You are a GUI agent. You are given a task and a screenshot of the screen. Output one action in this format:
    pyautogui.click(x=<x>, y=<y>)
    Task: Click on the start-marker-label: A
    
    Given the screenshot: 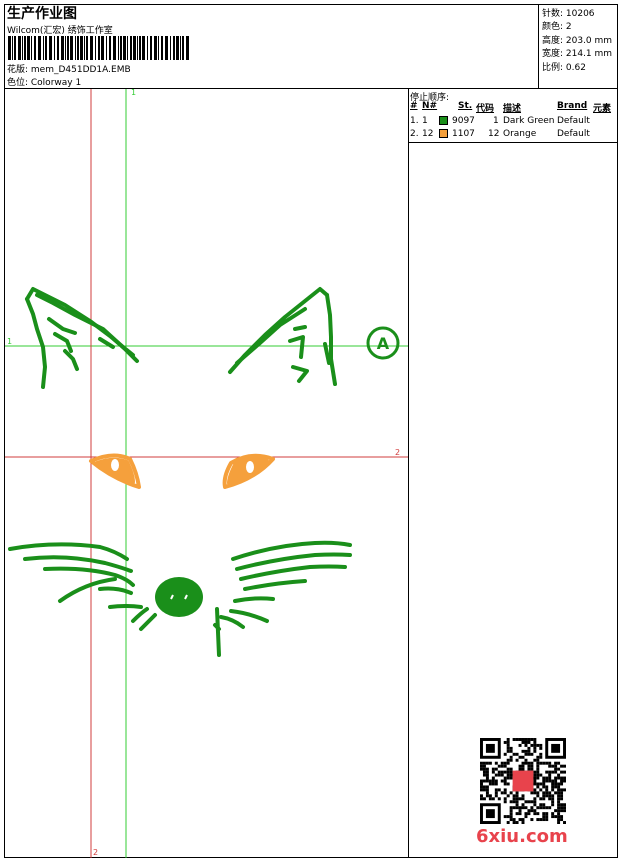 What is the action you would take?
    pyautogui.click(x=383, y=343)
    